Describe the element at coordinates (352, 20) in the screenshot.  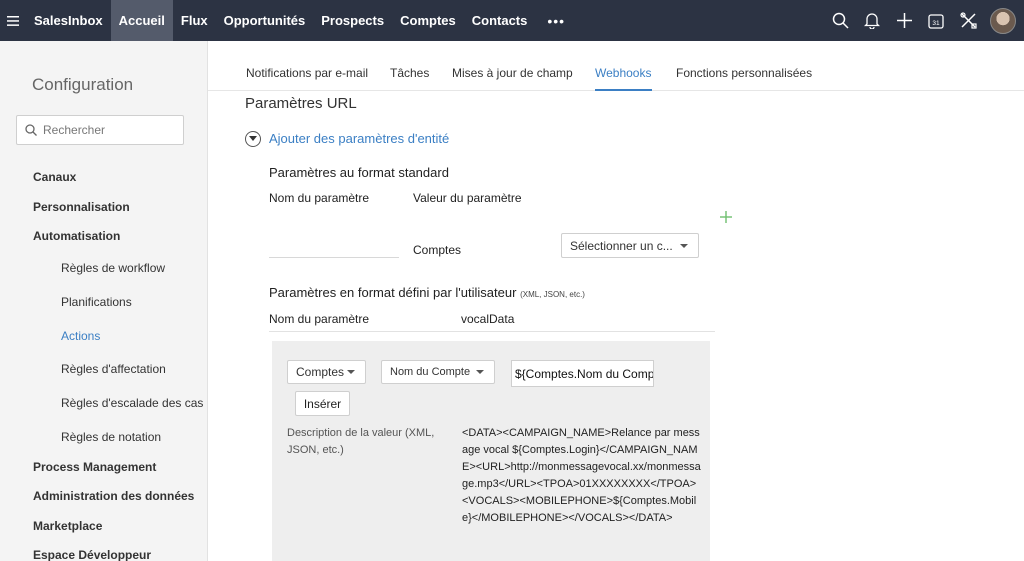
I see `nav-prospects: Prospects` at that location.